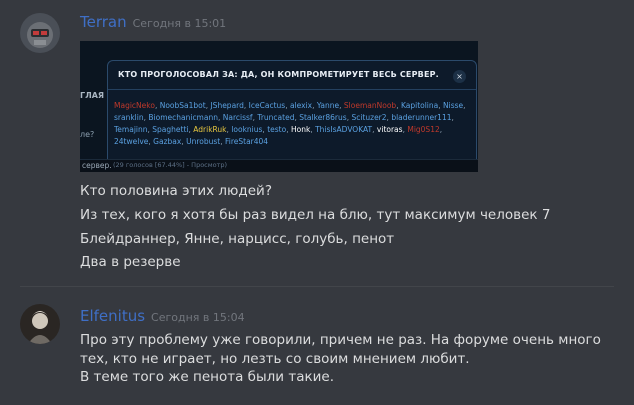  What do you see at coordinates (246, 141) in the screenshot?
I see `voter-name: FireStar404` at bounding box center [246, 141].